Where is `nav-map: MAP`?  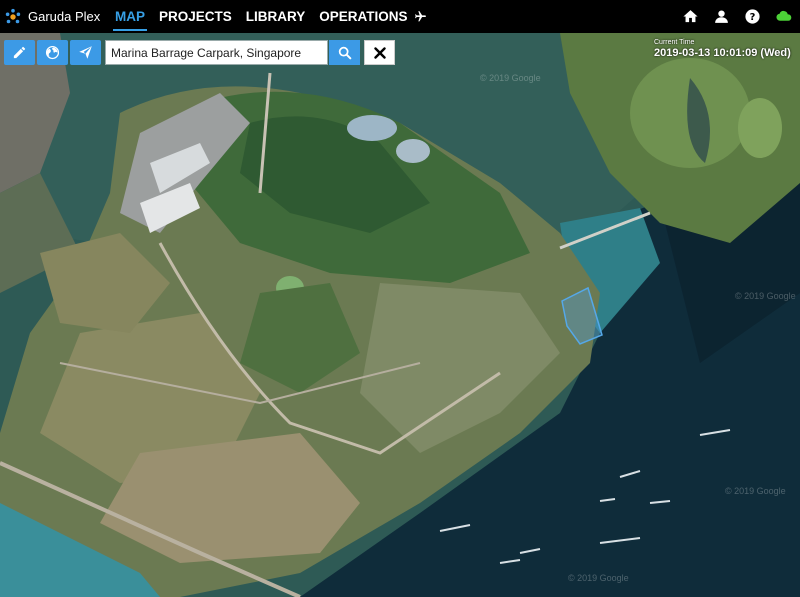
nav-map: MAP is located at coordinates (130, 16).